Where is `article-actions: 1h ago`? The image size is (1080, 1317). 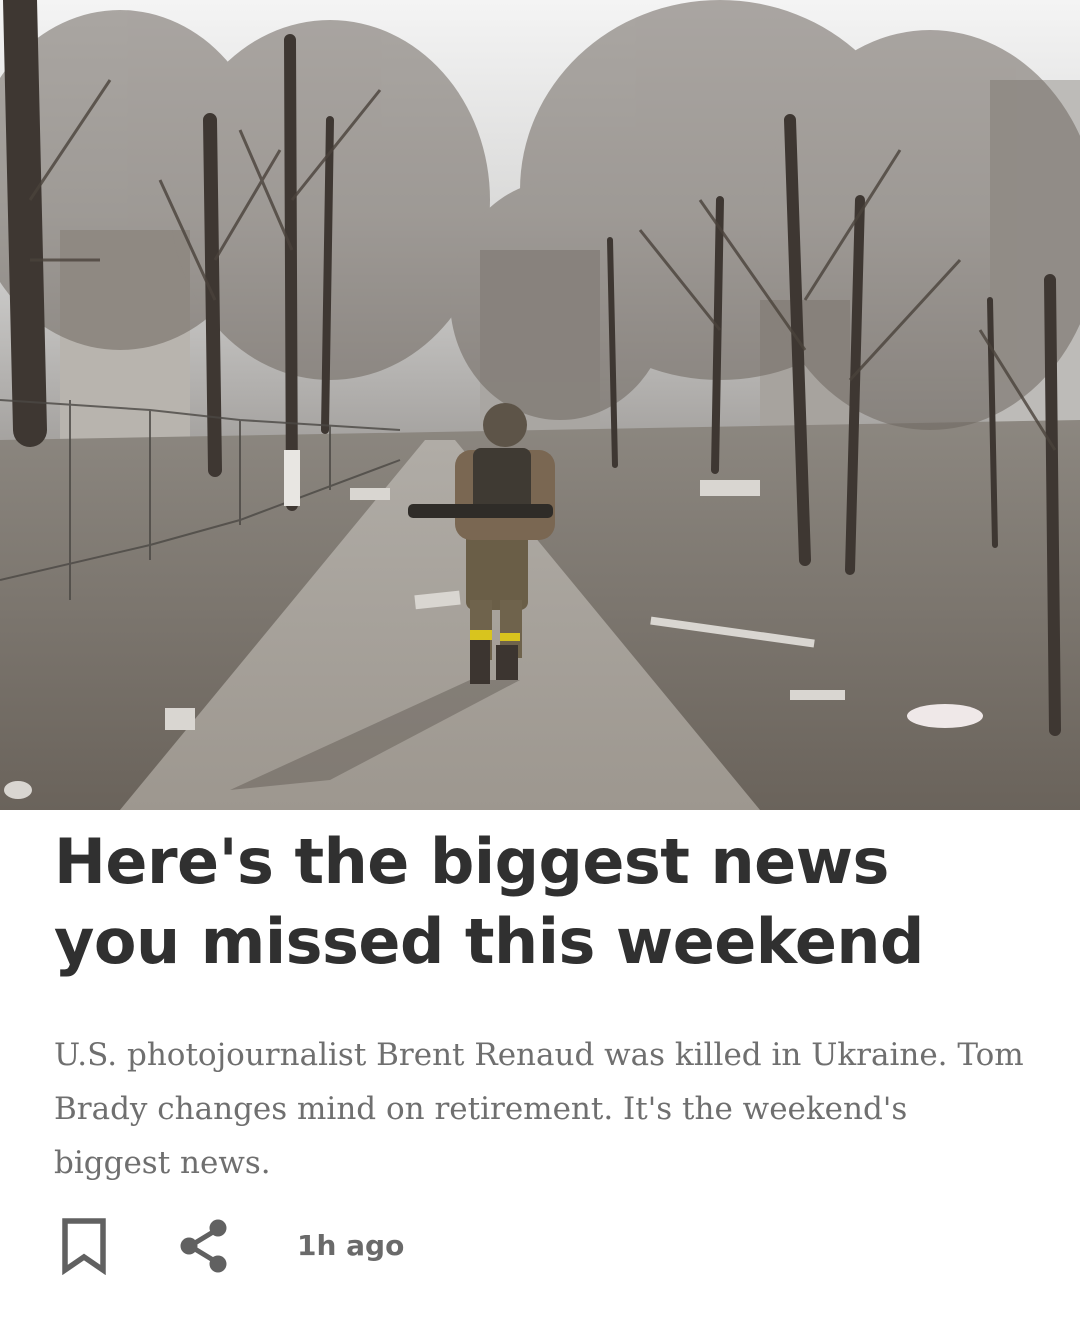
article-actions: 1h ago is located at coordinates (354, 1247).